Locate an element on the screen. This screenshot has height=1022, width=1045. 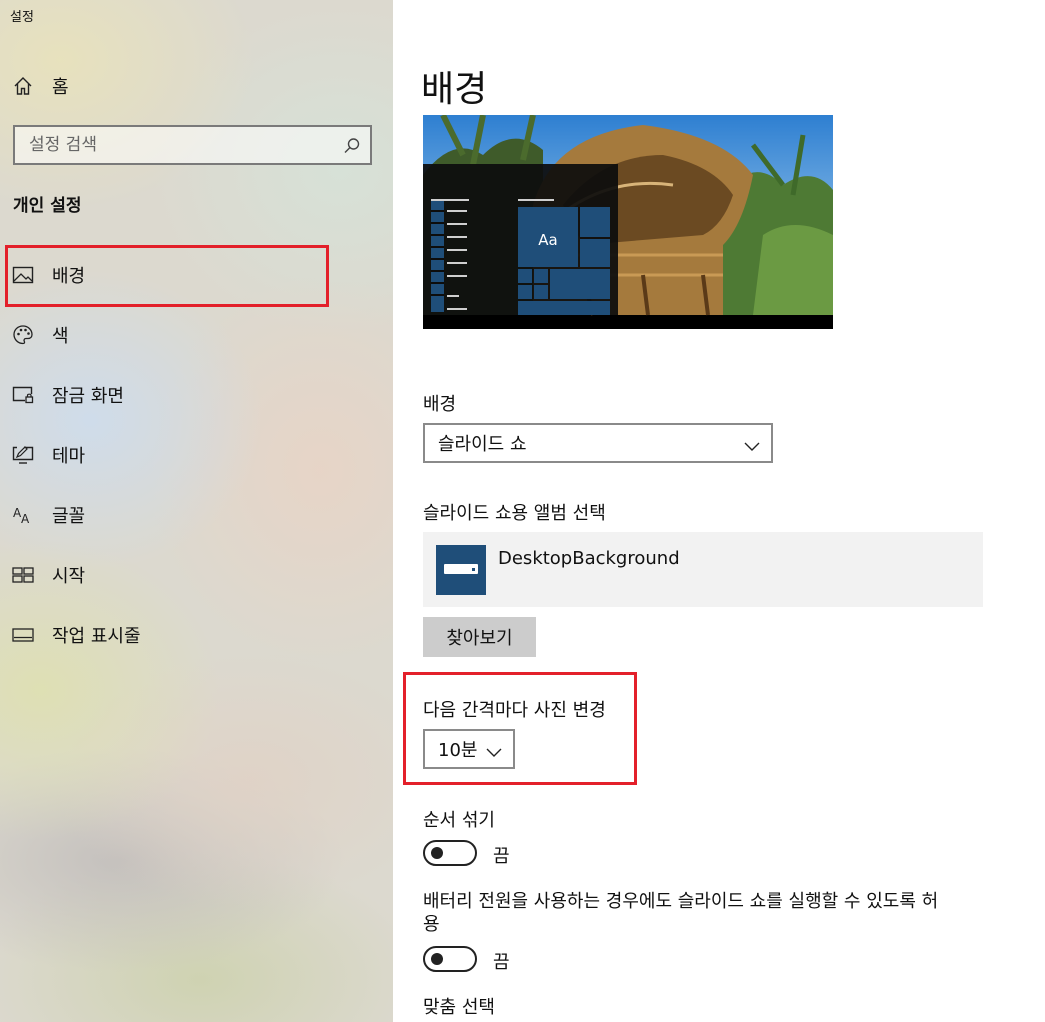
shuffle-toggle-state: 끔 is located at coordinates (501, 856).